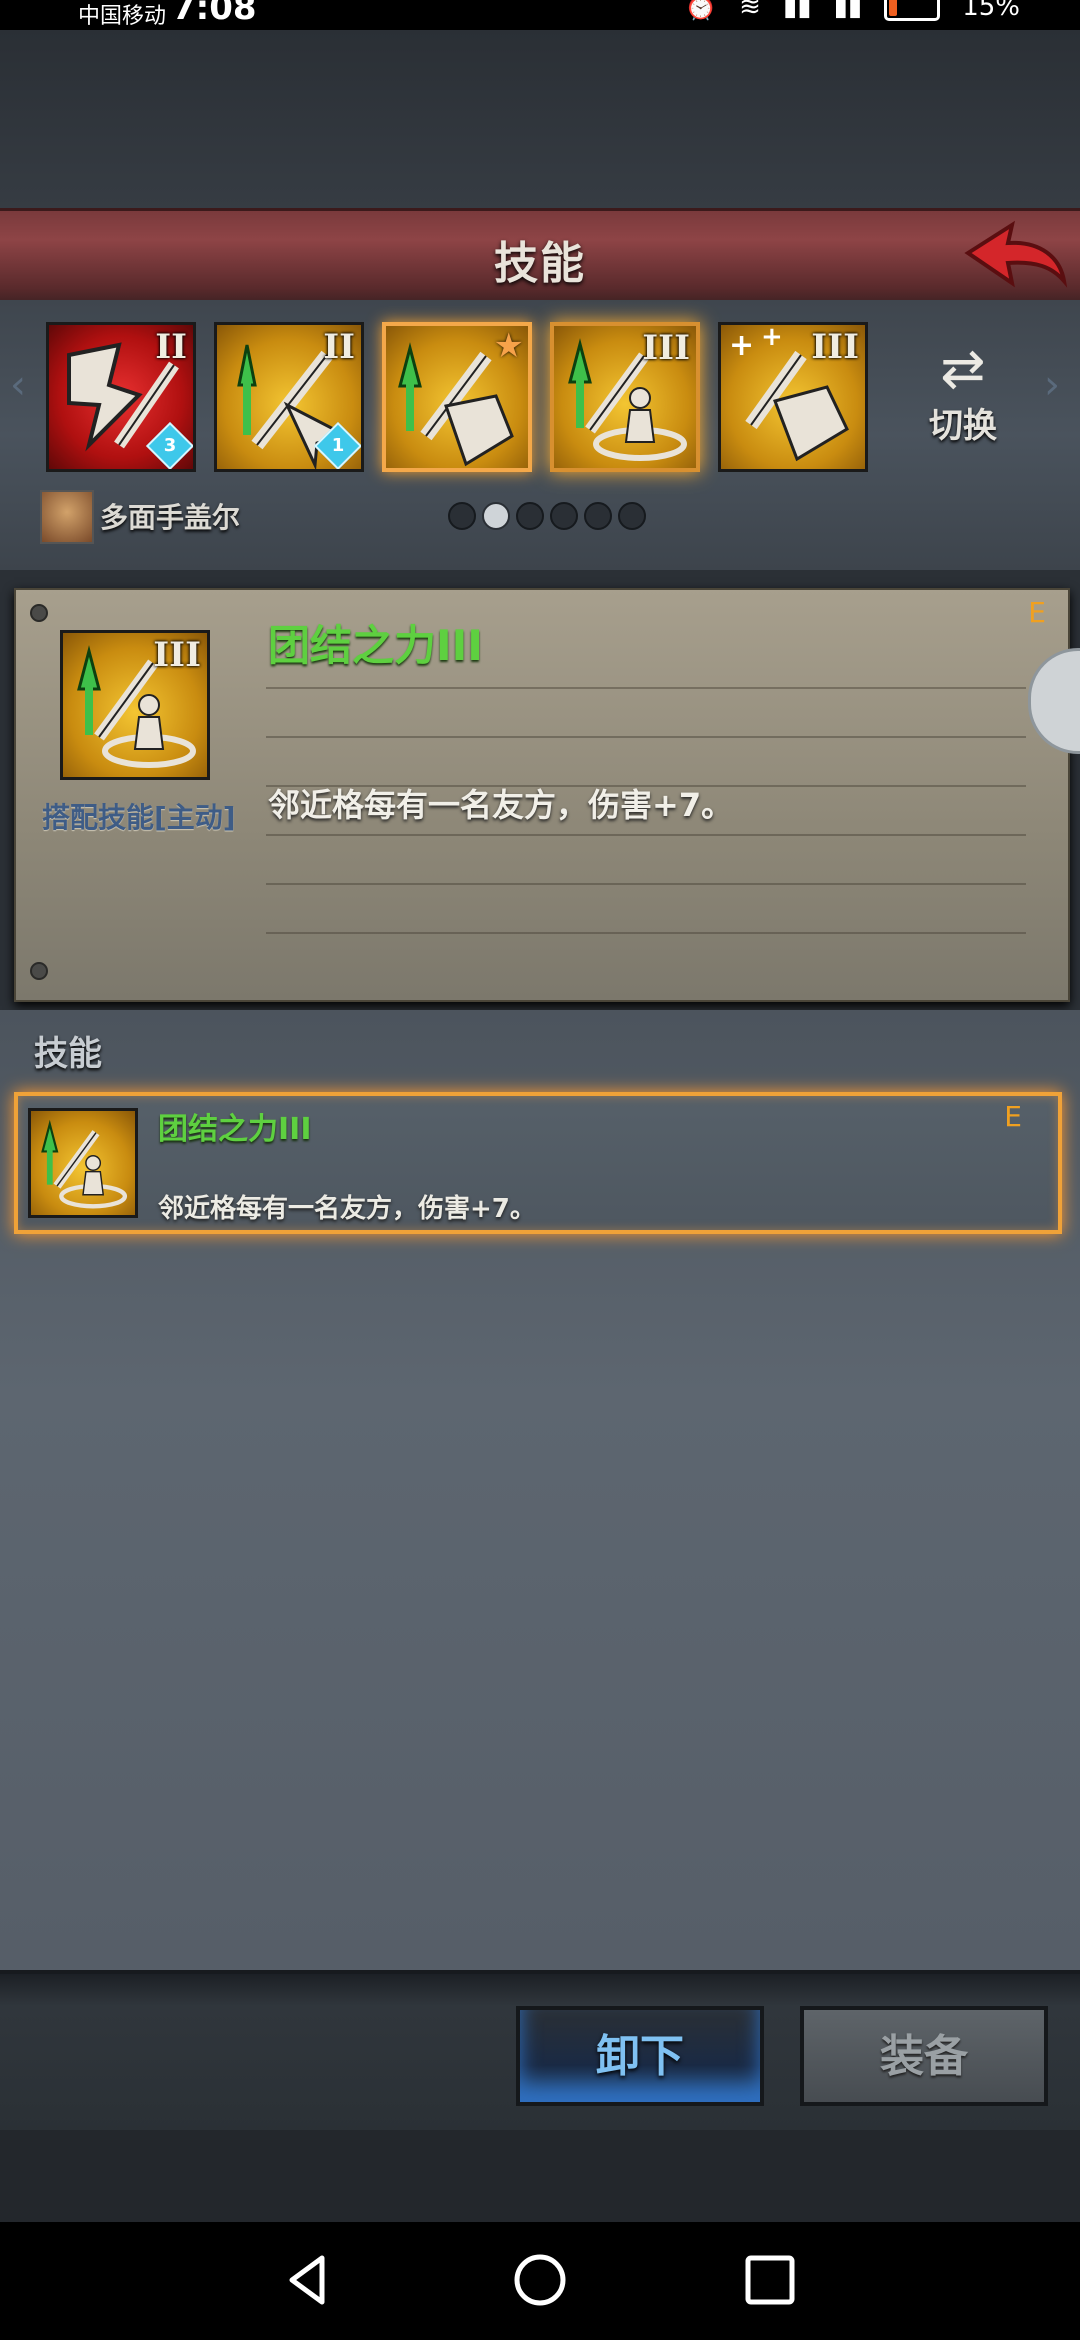 The height and width of the screenshot is (2340, 1080). What do you see at coordinates (640, 2056) in the screenshot?
I see `unload-button: 卸下` at bounding box center [640, 2056].